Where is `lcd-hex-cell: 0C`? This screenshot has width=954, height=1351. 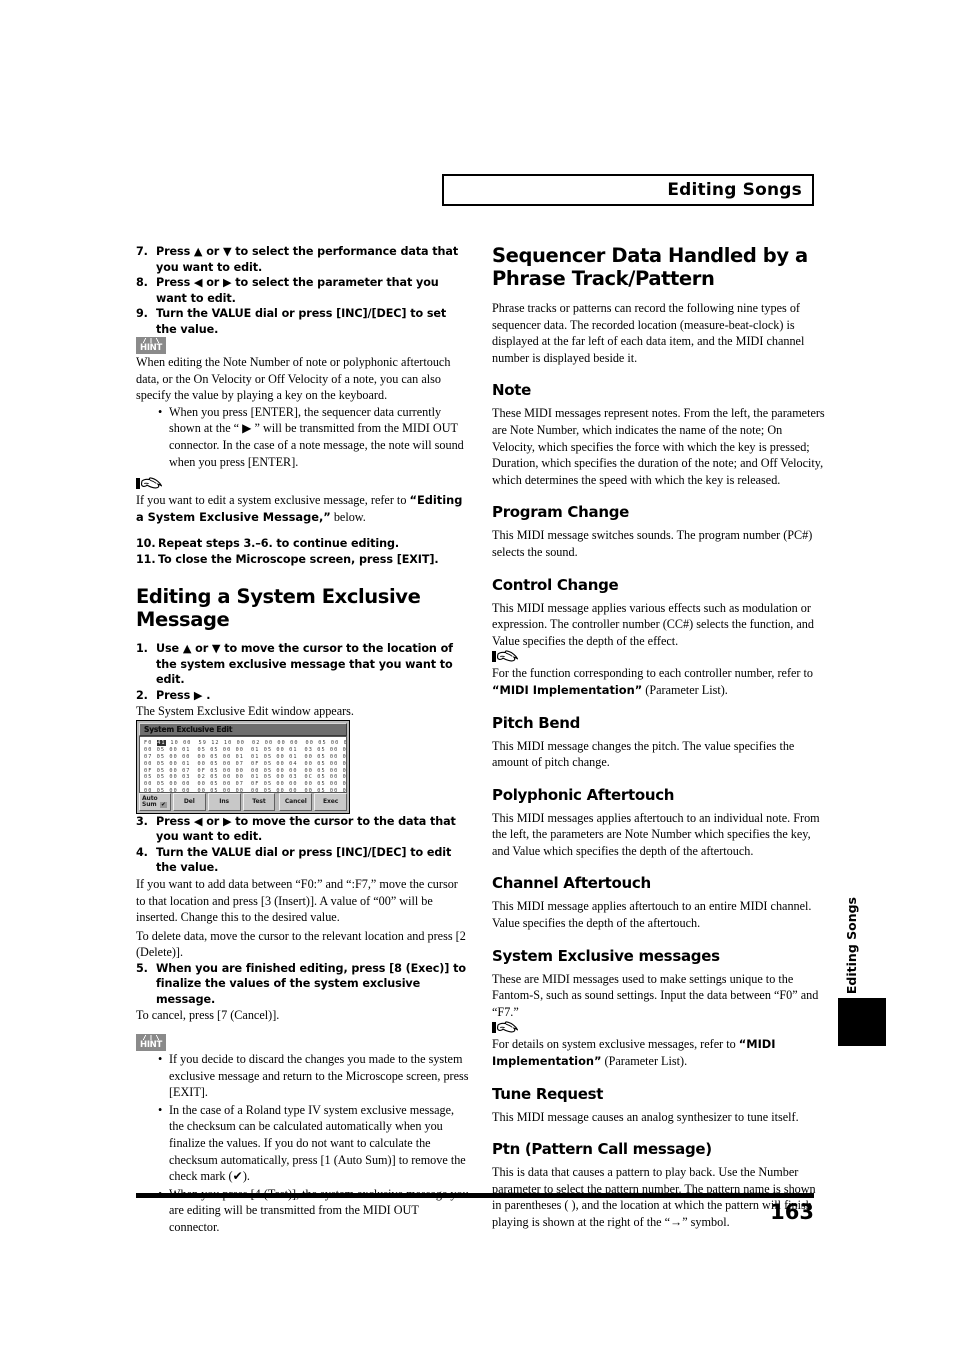 lcd-hex-cell: 0C is located at coordinates (309, 777).